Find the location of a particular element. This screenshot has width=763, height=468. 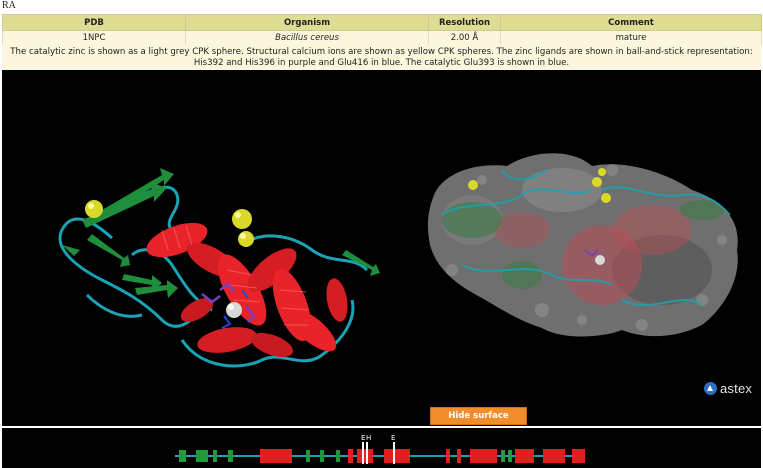

marker-label-e2: E is located at coordinates (393, 438).